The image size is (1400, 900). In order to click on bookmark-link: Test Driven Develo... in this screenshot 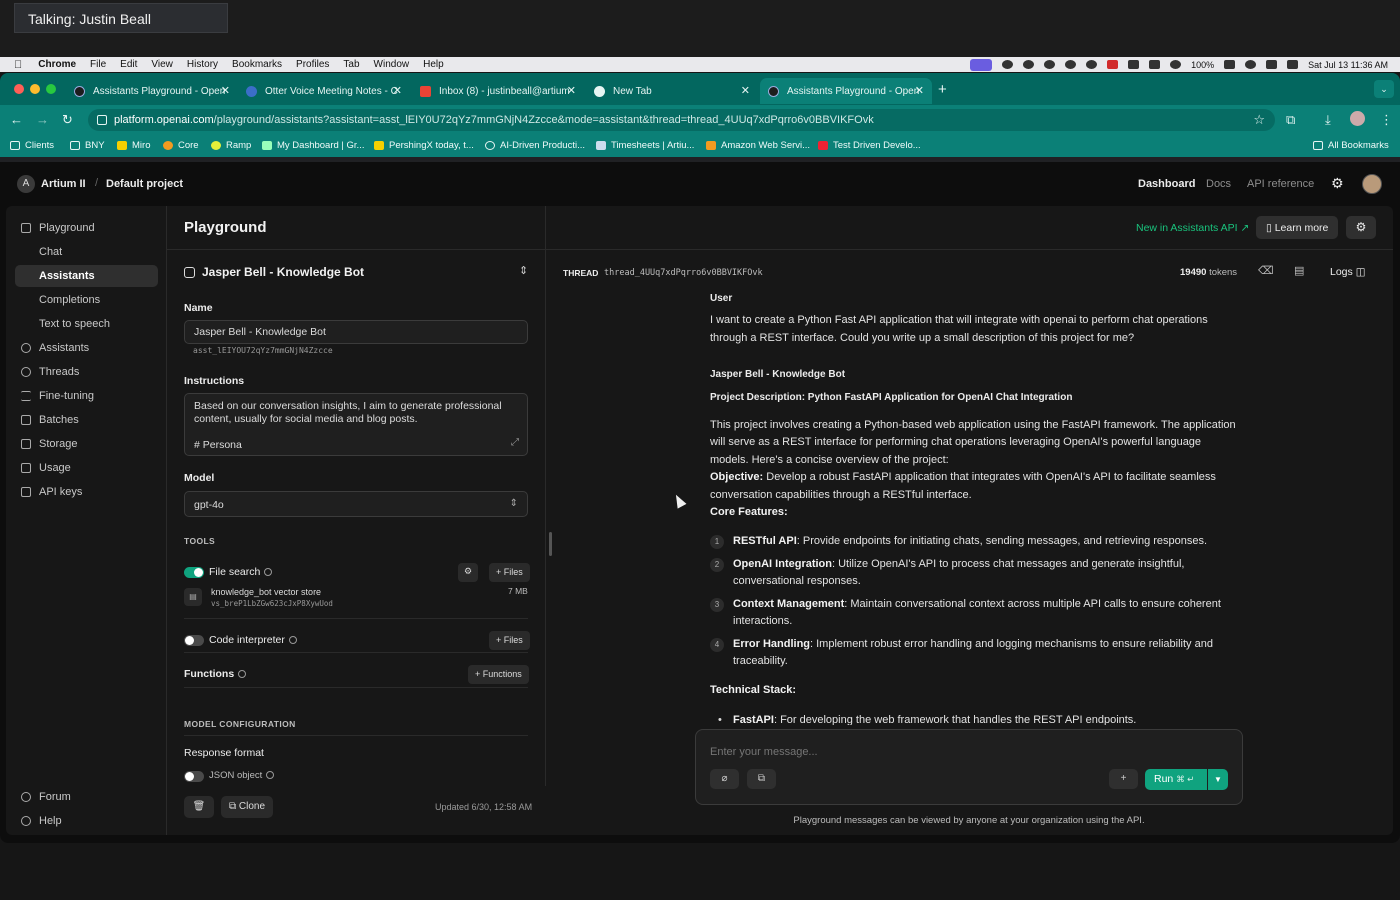, I will do `click(869, 145)`.